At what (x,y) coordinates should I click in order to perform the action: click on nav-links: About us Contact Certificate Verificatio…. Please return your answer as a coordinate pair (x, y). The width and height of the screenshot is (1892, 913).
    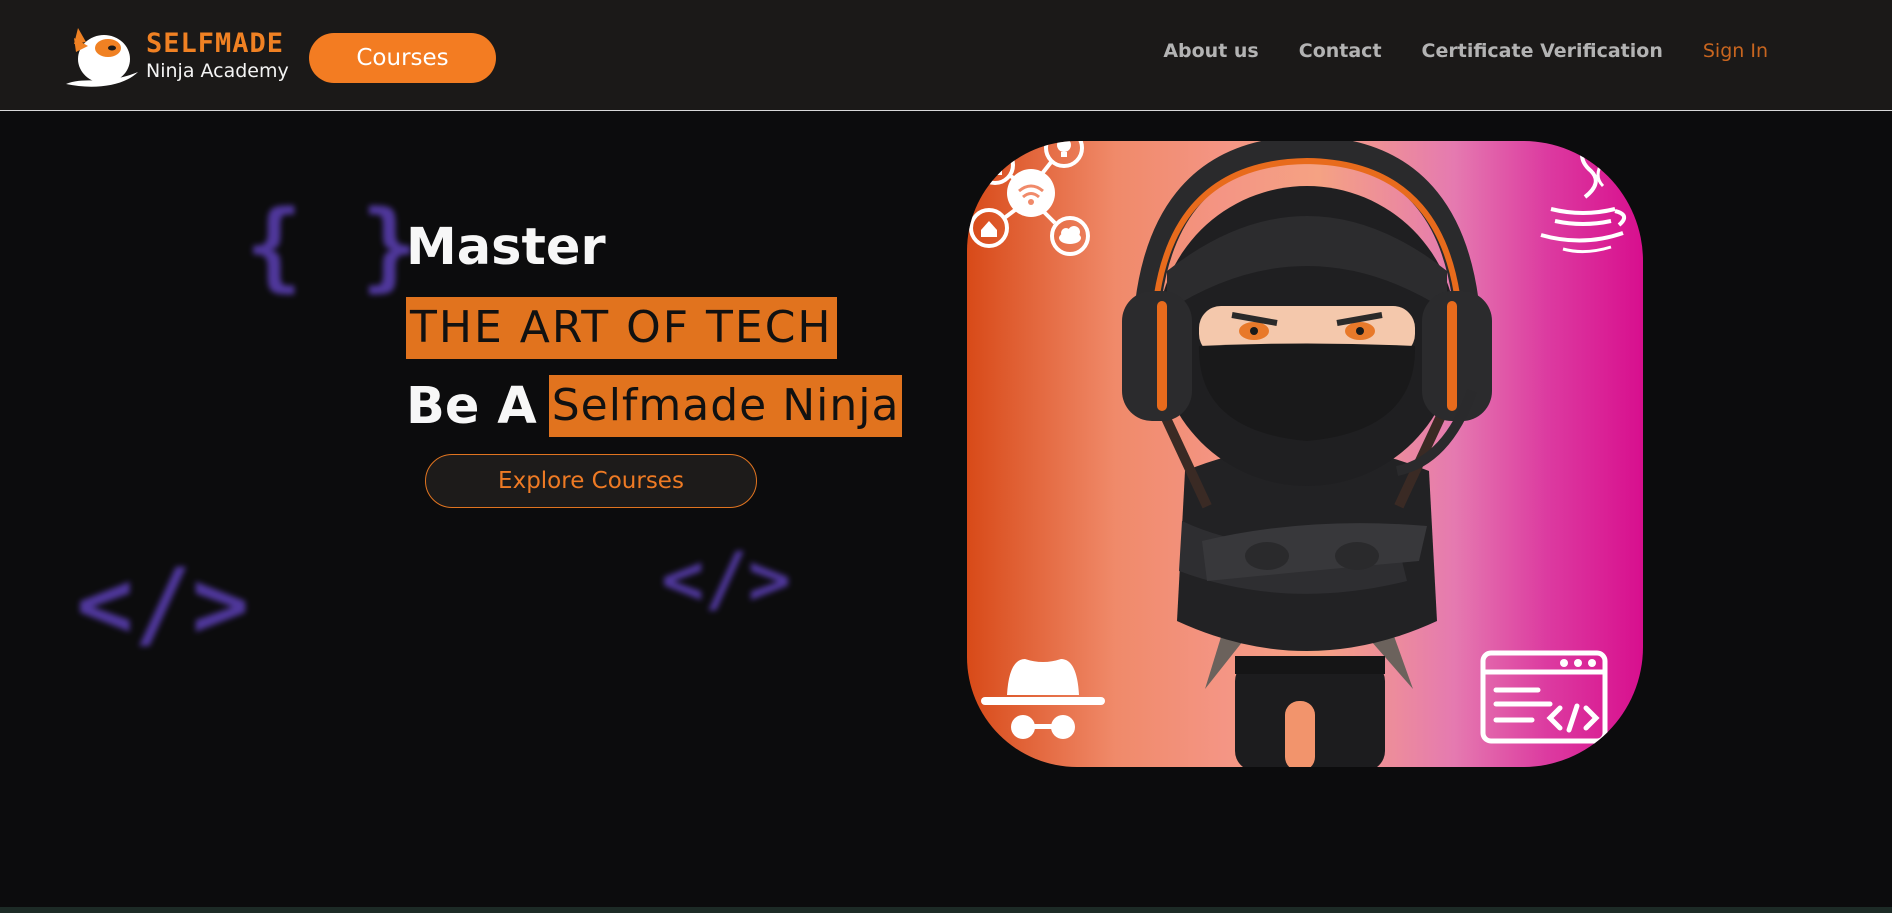
    Looking at the image, I should click on (1465, 55).